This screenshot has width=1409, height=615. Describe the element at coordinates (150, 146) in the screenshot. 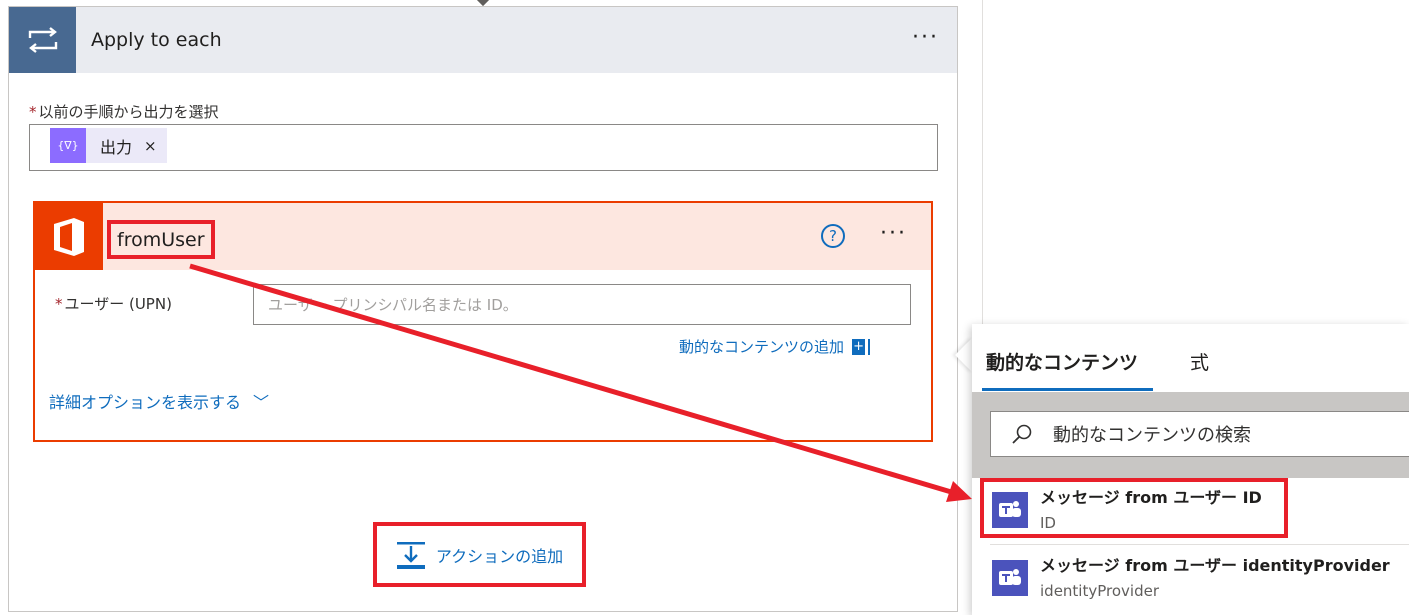

I see `remove-token-button: ×` at that location.